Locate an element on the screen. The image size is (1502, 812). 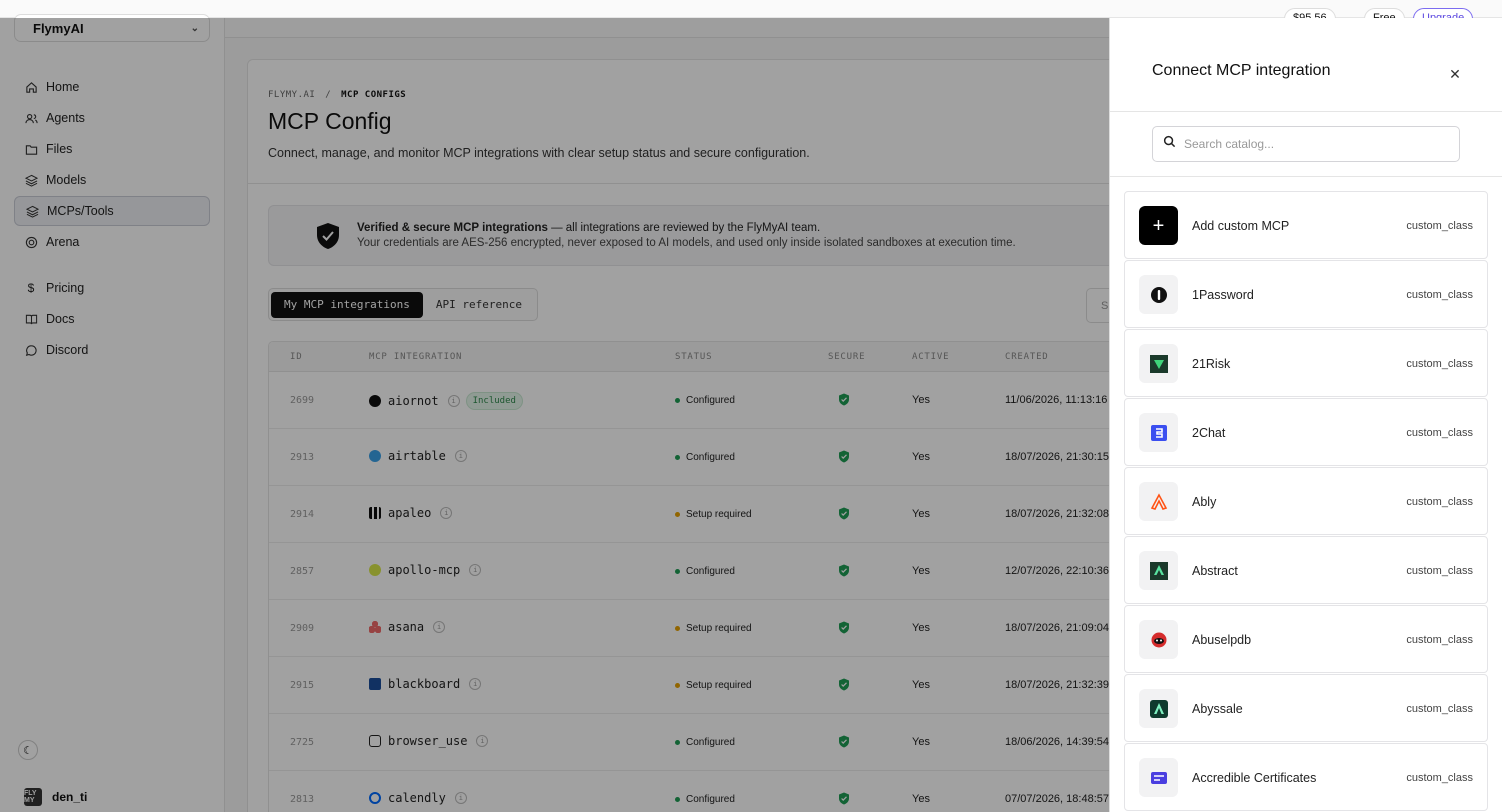
catalog-item-abuseipdb: Abuselpdb custom_class is located at coordinates (1306, 639).